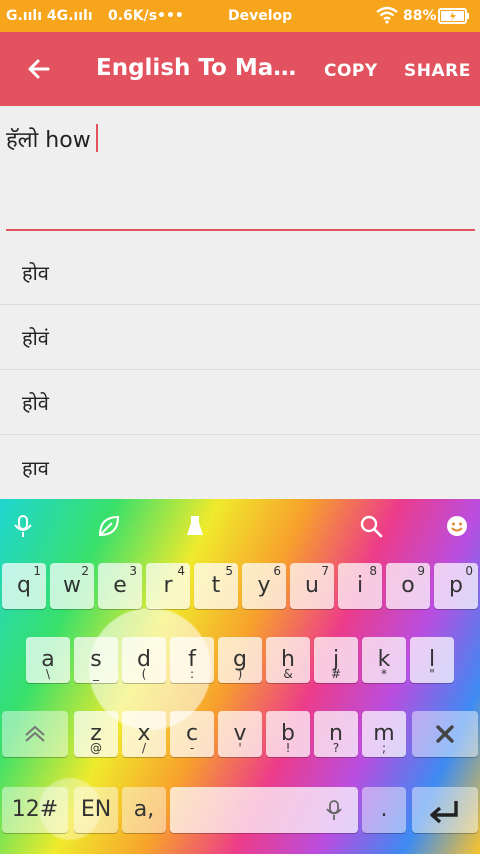 This screenshot has height=854, width=480. Describe the element at coordinates (24, 586) in the screenshot. I see `key-q: 1q` at that location.